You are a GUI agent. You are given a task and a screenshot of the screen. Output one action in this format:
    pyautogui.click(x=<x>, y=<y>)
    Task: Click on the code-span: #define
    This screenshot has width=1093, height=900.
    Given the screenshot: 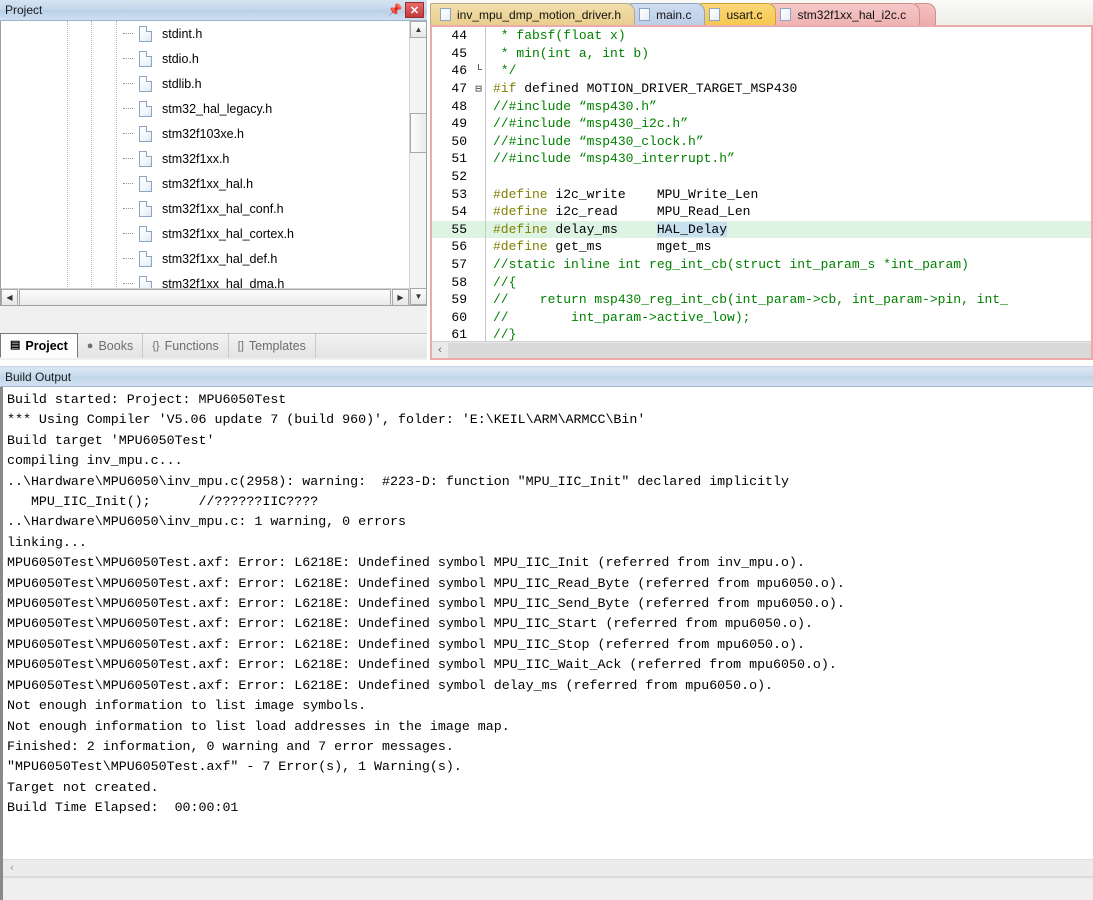 What is the action you would take?
    pyautogui.click(x=520, y=247)
    